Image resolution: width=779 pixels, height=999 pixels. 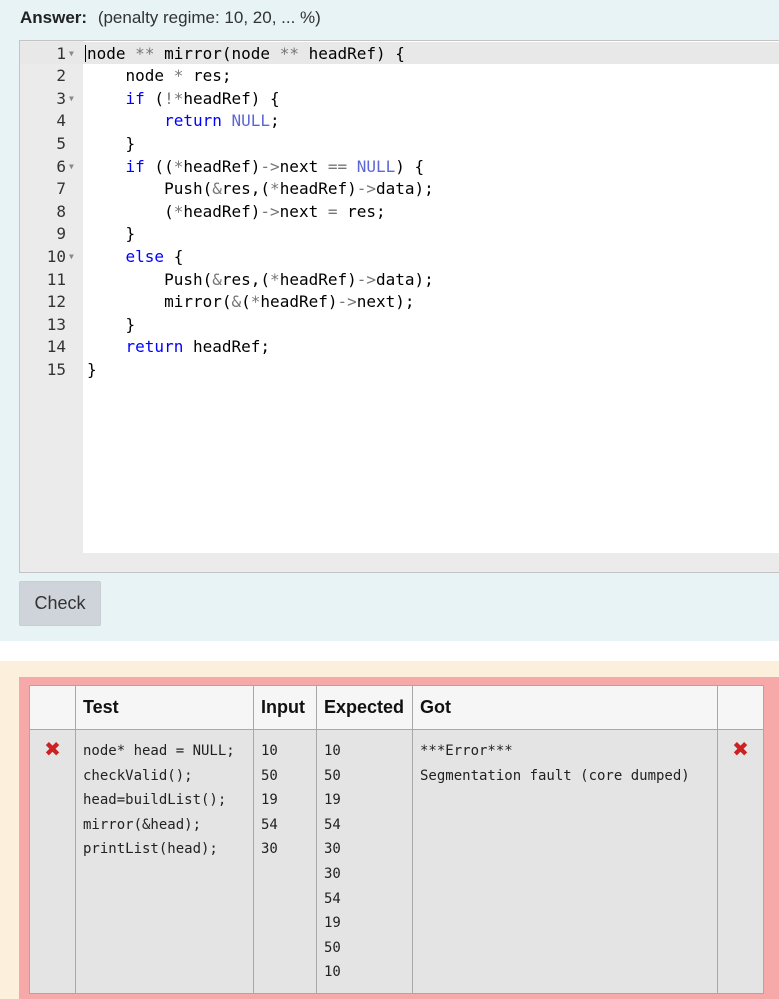 I want to click on header-status, so click(x=52, y=707).